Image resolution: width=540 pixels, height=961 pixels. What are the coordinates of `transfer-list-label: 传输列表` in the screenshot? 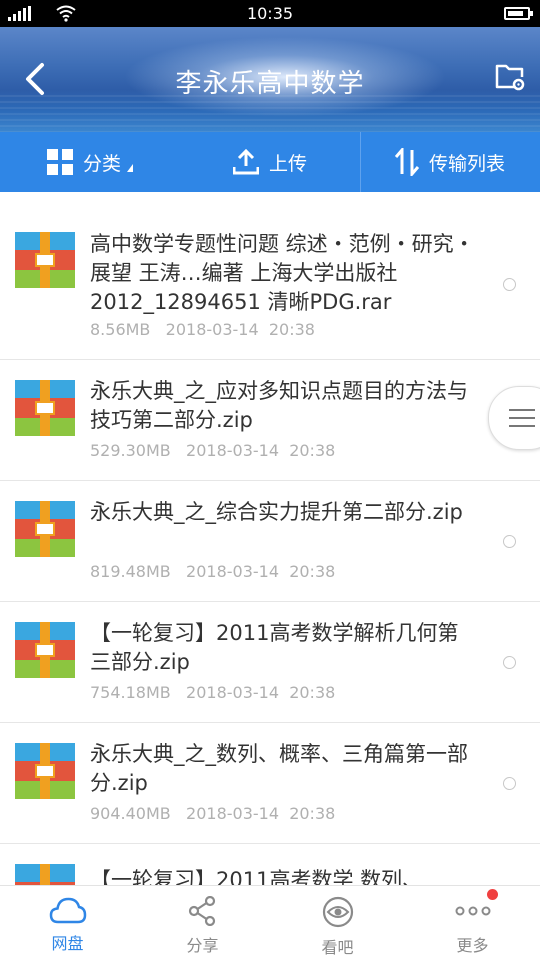 It's located at (466, 163).